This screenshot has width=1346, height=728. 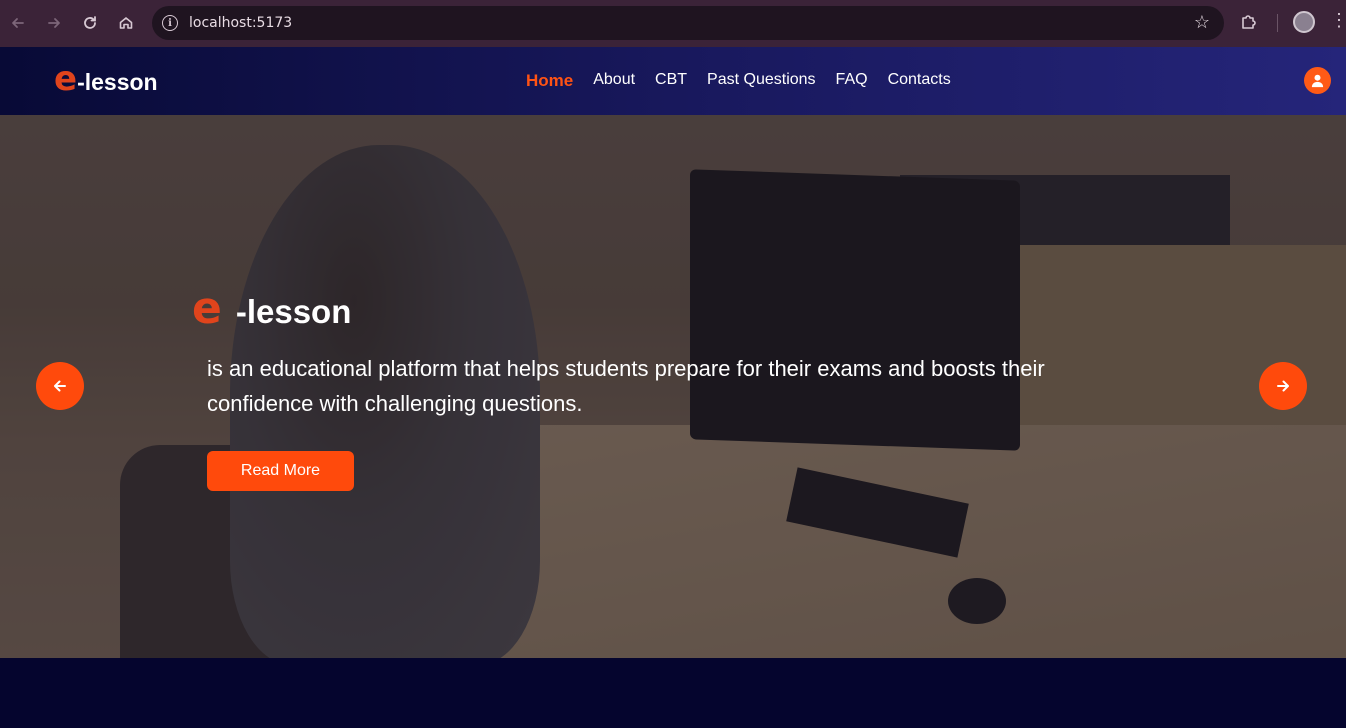 I want to click on arrow-left-icon, so click(x=60, y=386).